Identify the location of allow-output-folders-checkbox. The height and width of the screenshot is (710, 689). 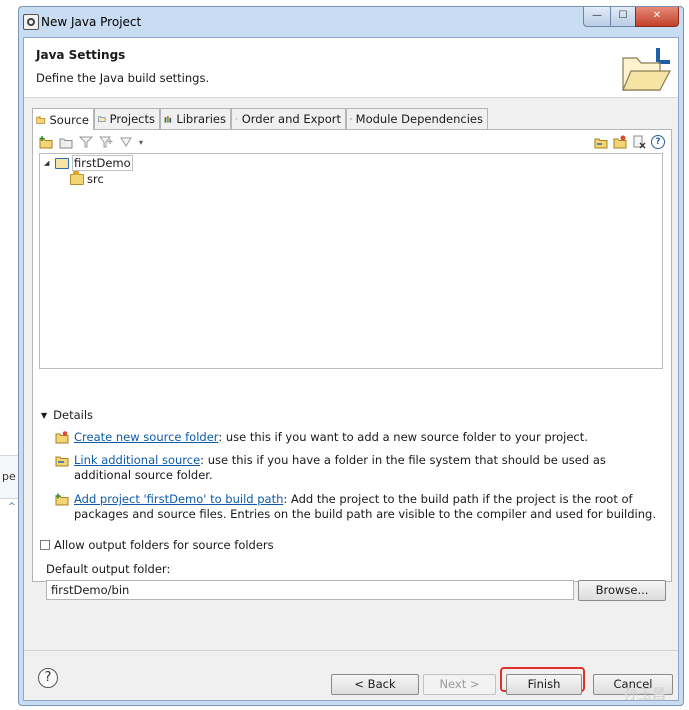
(45, 545).